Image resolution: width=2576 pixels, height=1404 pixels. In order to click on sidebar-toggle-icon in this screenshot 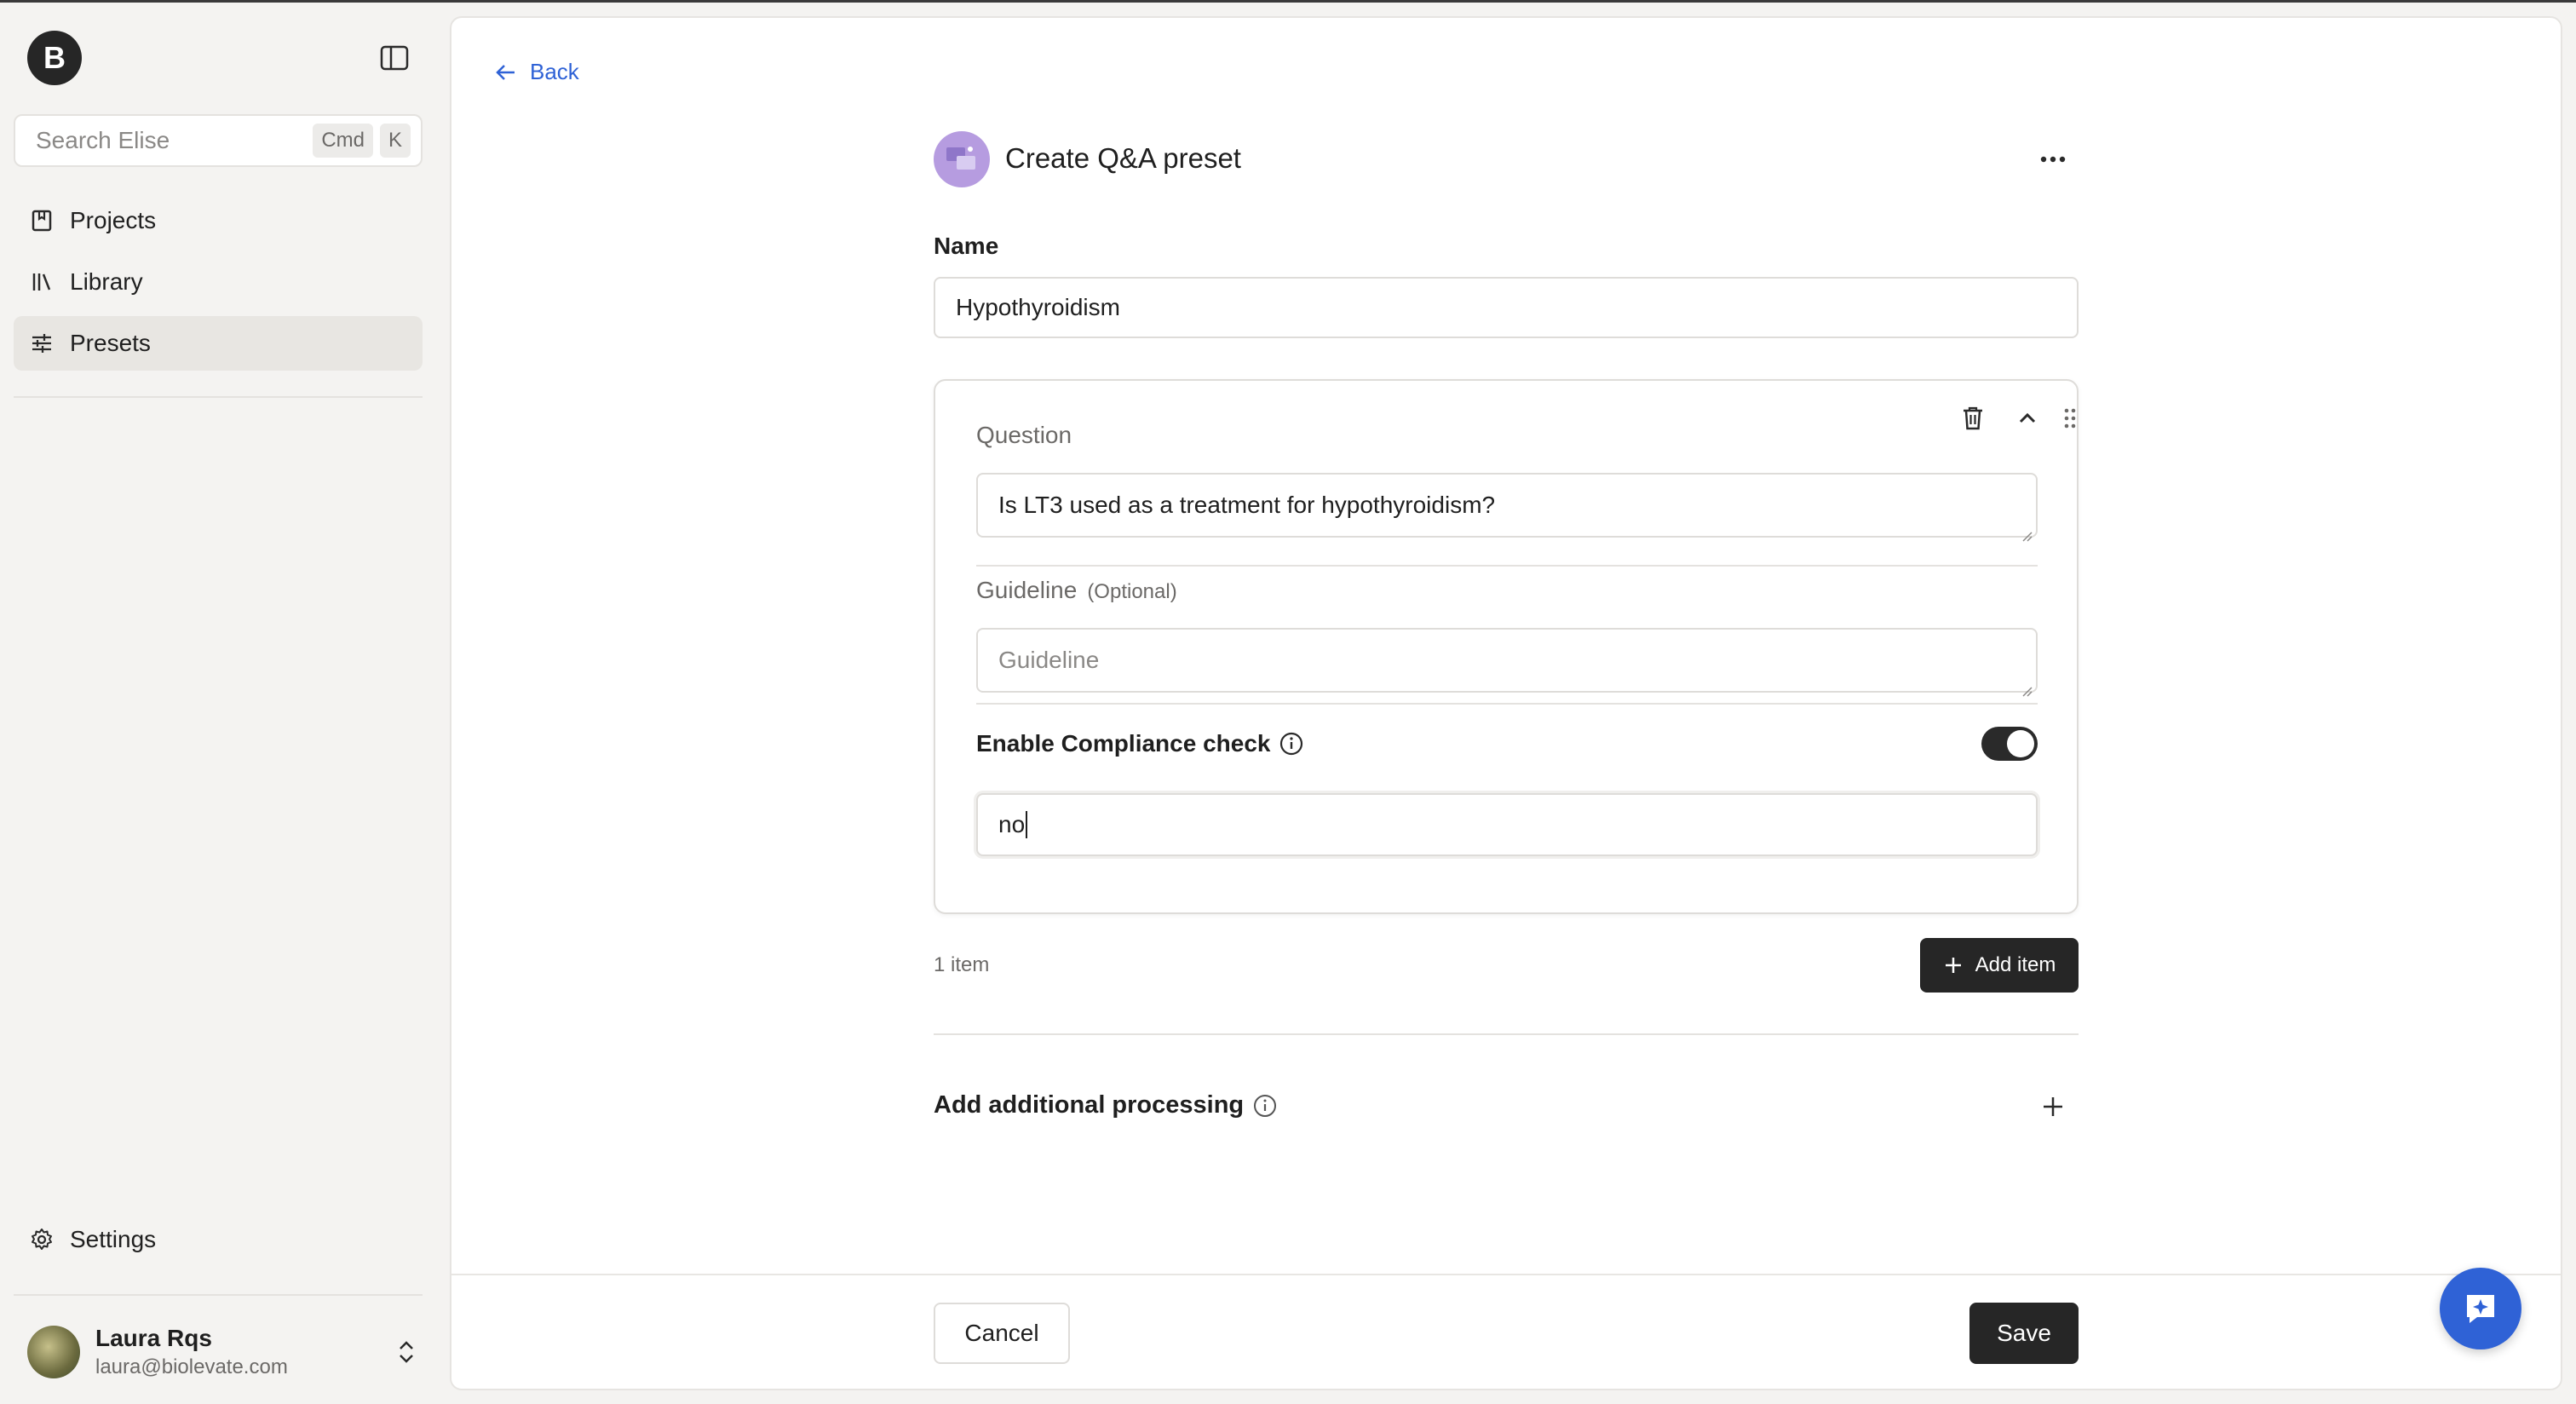, I will do `click(394, 58)`.